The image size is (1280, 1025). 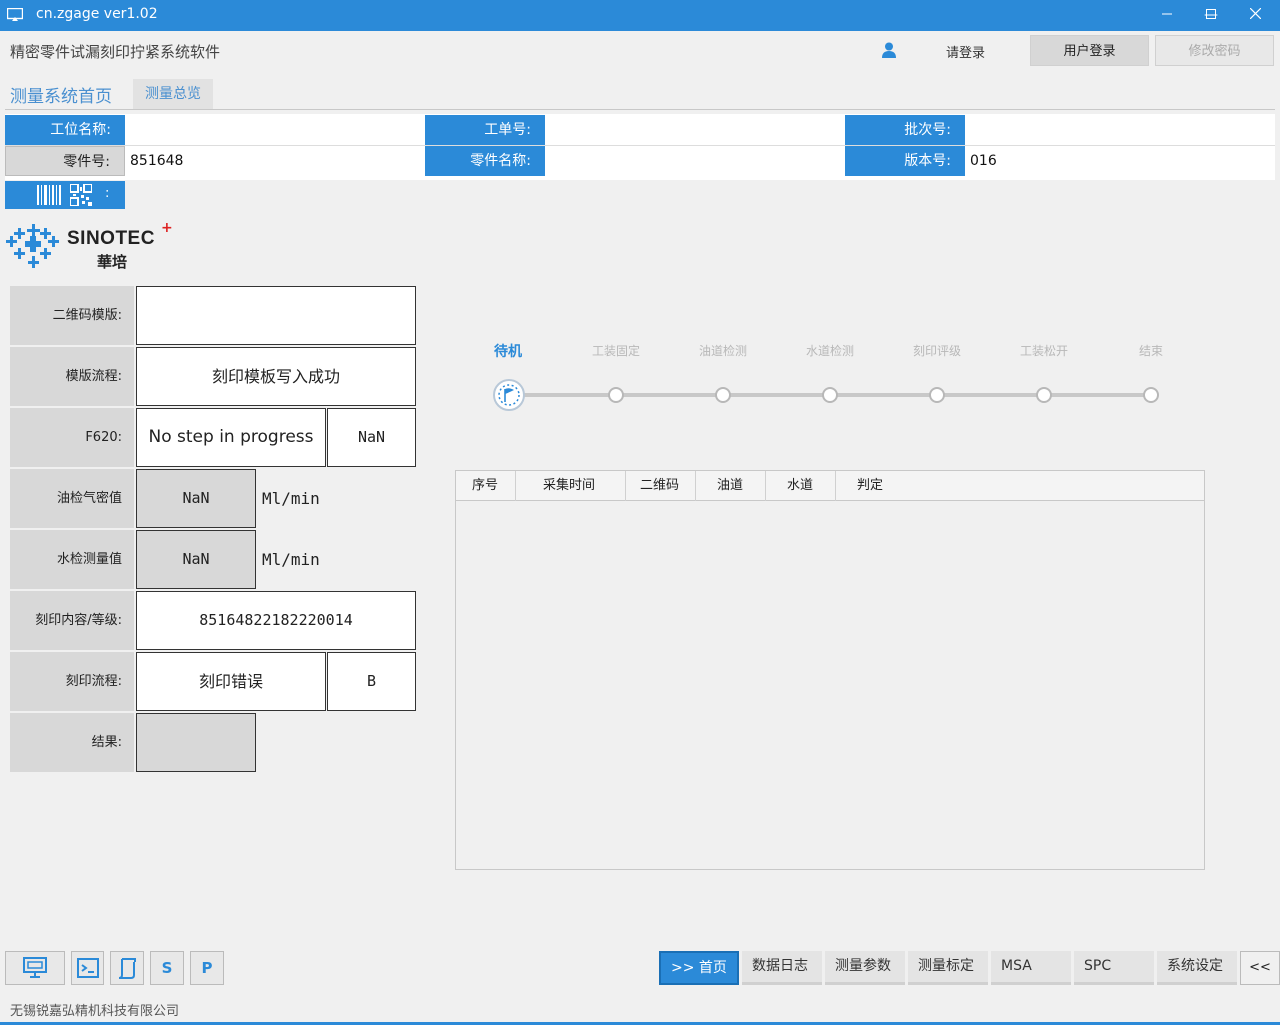 What do you see at coordinates (81, 195) in the screenshot?
I see `qrcode-icon` at bounding box center [81, 195].